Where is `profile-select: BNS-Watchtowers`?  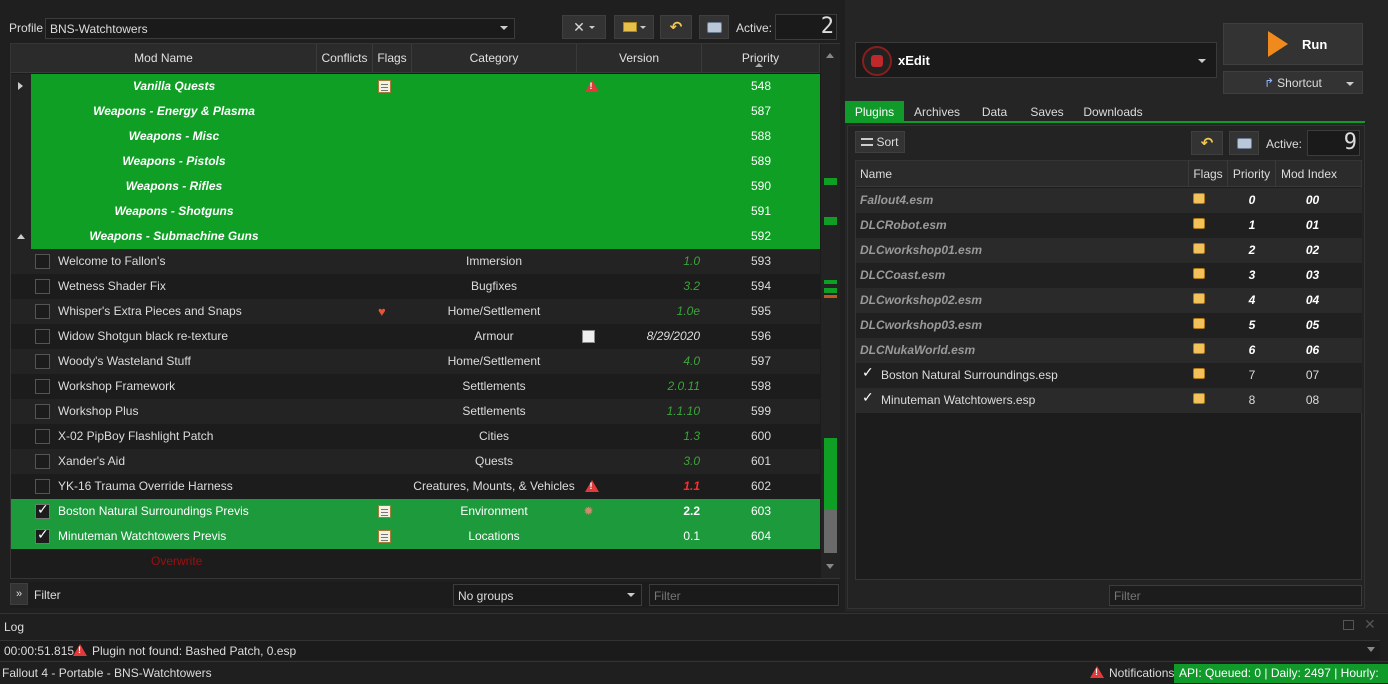
profile-select: BNS-Watchtowers is located at coordinates (280, 28).